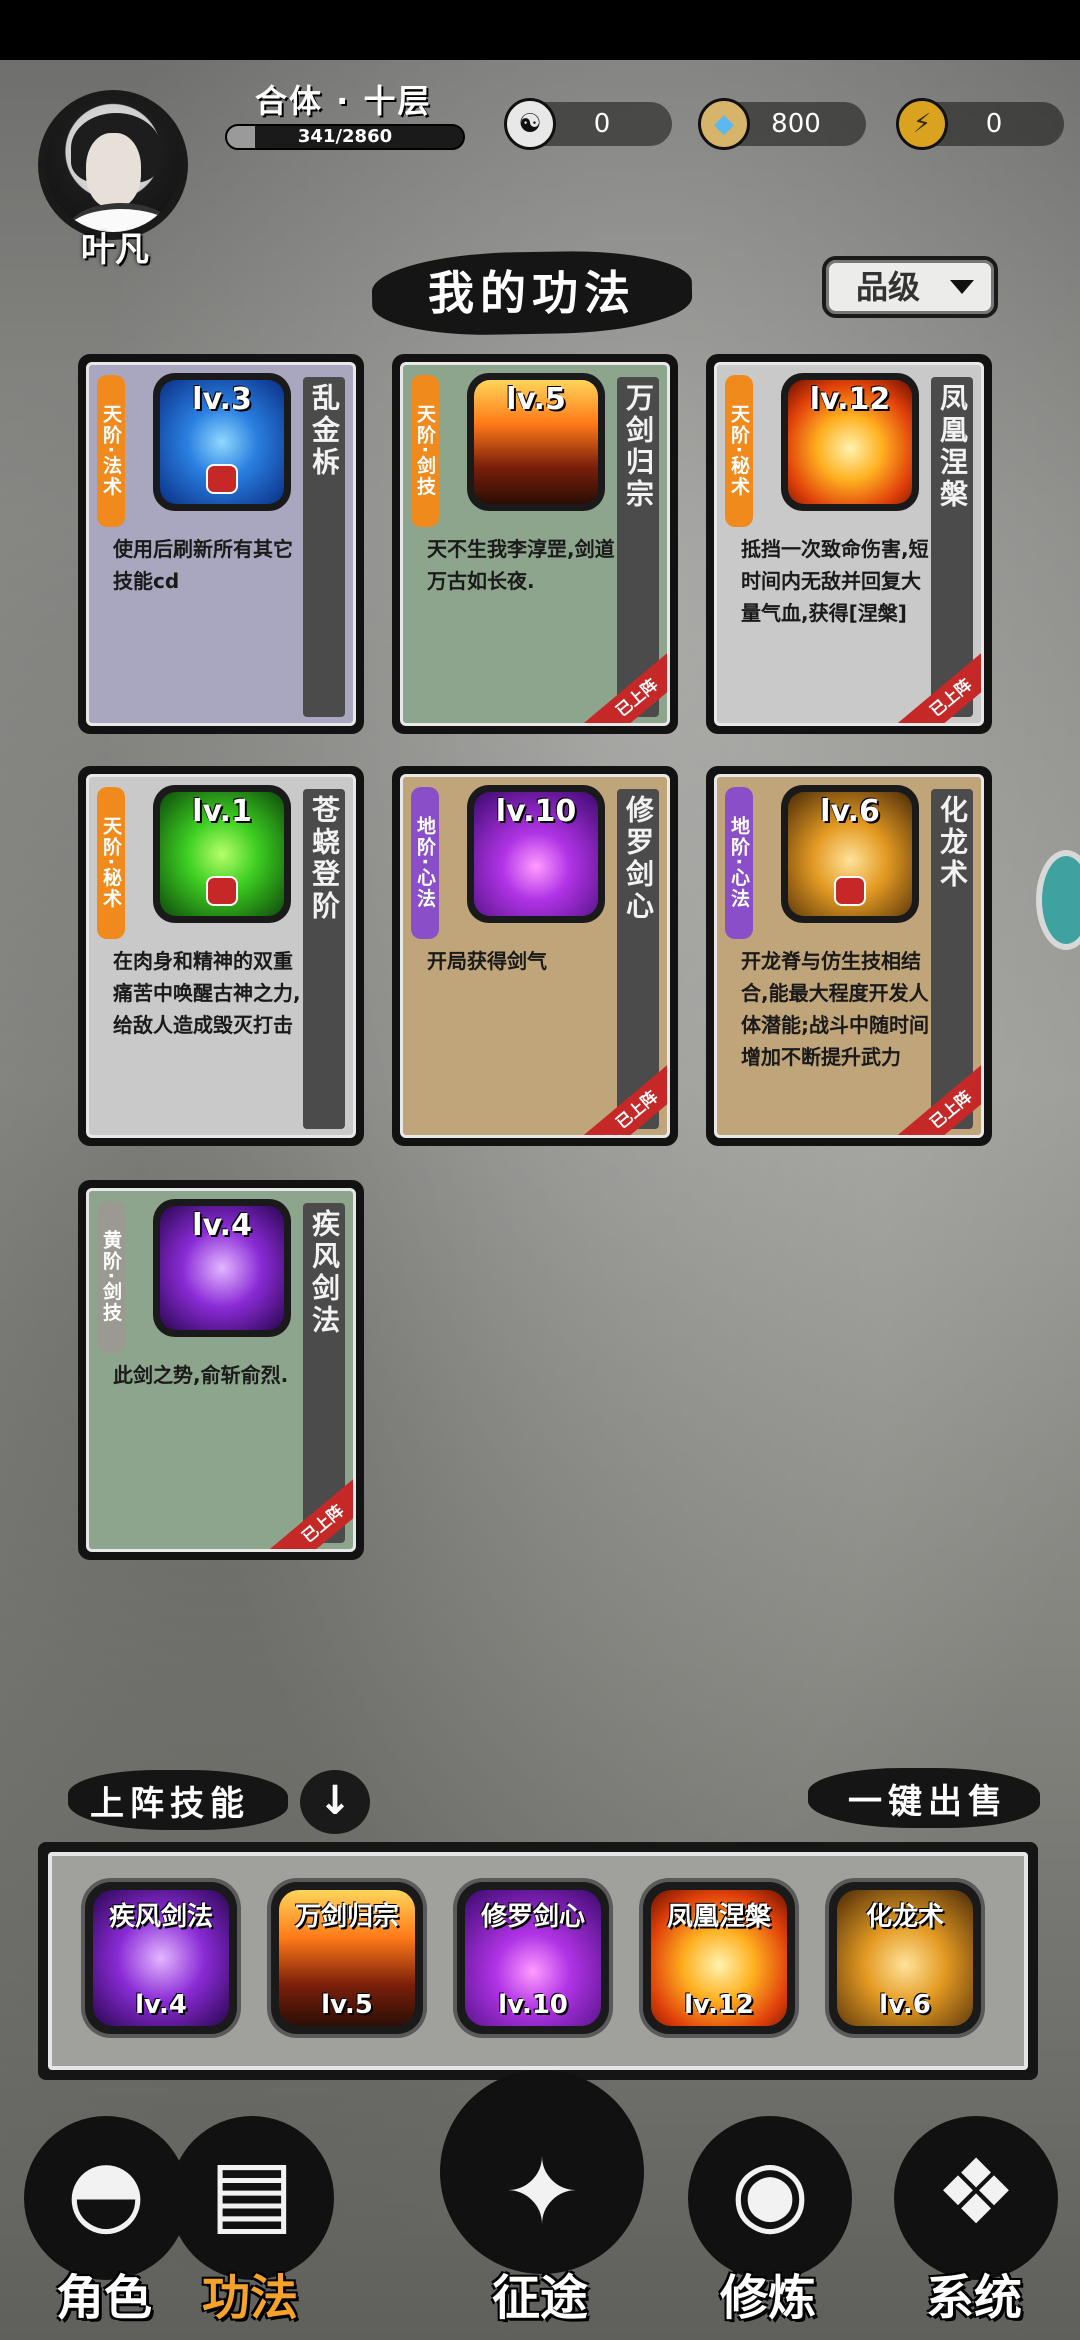 This screenshot has height=2340, width=1080. What do you see at coordinates (835, 1009) in the screenshot?
I see `skill-description: 开龙脊与仿生技相结合,能最大程度开发人体潜能;战斗中随时间增加不断提升武力` at bounding box center [835, 1009].